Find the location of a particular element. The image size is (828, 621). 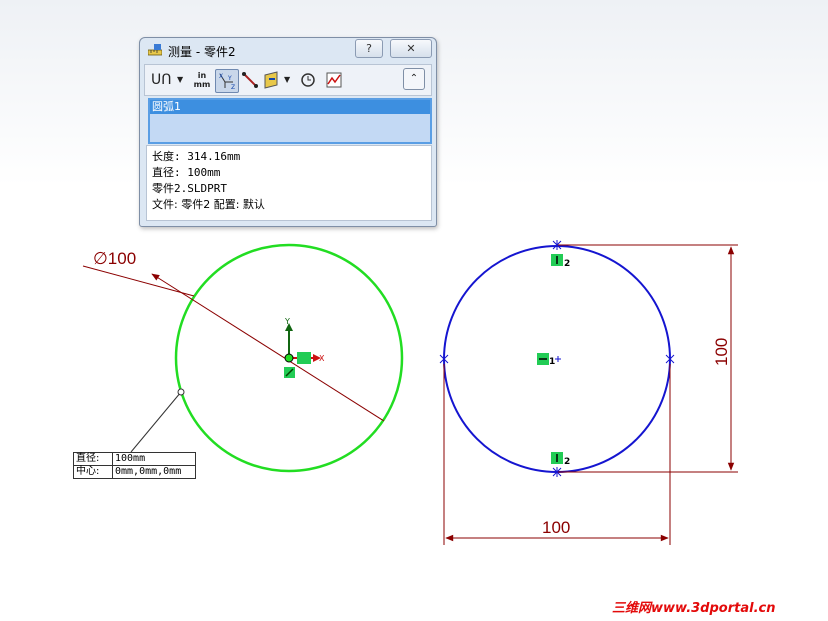

relation-2-top-label: 2 is located at coordinates (567, 264).